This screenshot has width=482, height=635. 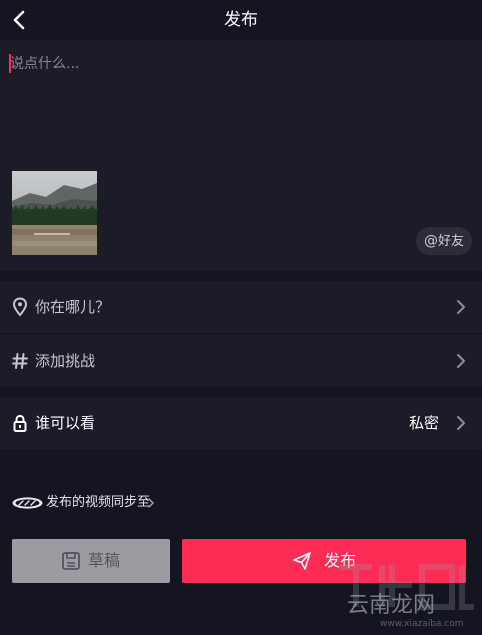 I want to click on hashtag-icon, so click(x=20, y=361).